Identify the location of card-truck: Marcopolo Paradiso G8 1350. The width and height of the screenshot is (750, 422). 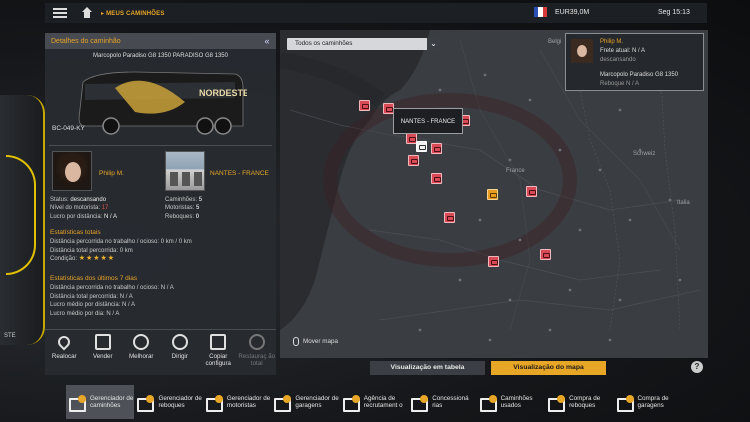
(639, 75).